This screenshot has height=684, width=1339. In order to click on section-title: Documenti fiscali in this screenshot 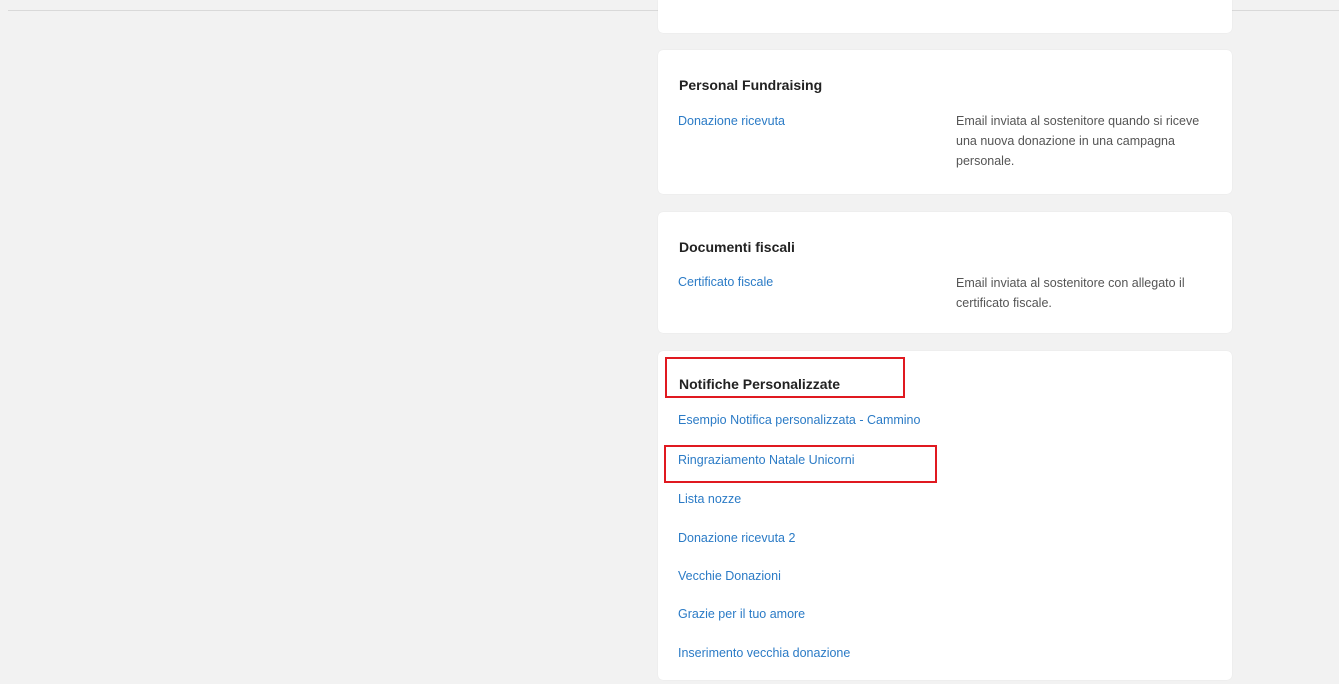, I will do `click(737, 247)`.